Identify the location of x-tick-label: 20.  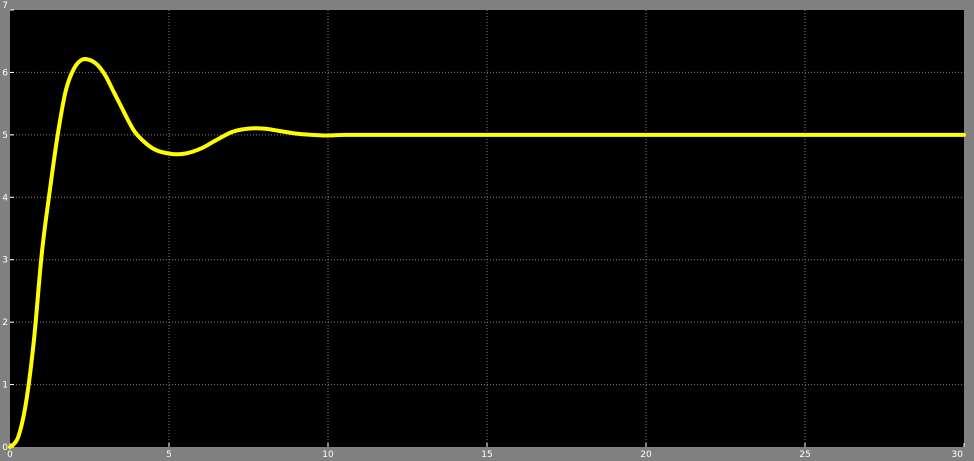
(646, 455).